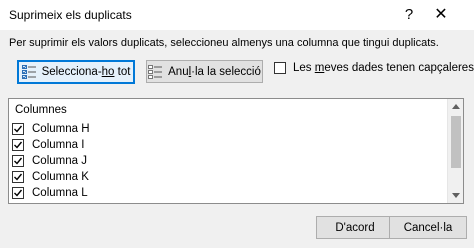 This screenshot has height=248, width=474. I want to click on select-all-button: Selecciona-ho tot, so click(76, 72).